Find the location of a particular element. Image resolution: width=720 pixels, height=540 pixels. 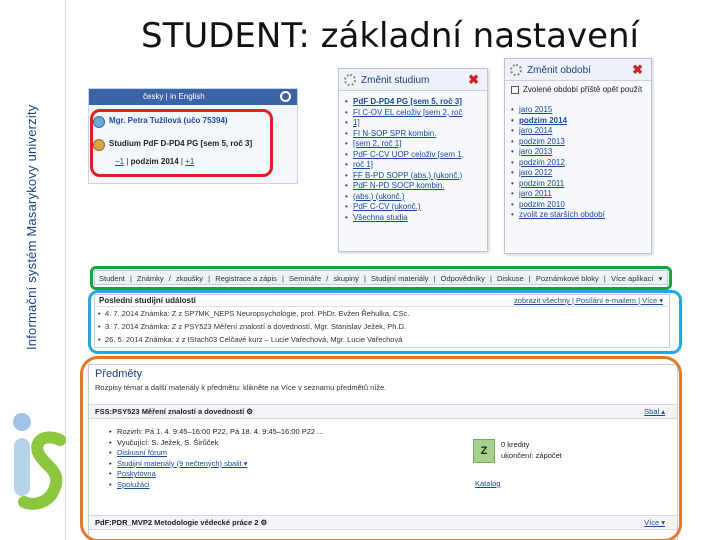

login-highlight is located at coordinates (181, 143).